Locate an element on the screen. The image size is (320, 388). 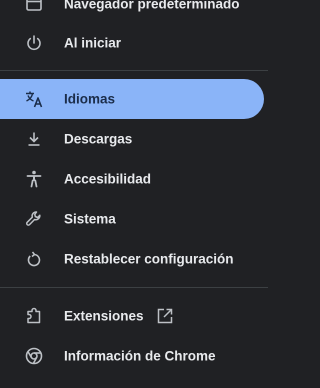
menu-item-system: Sistema is located at coordinates (132, 219).